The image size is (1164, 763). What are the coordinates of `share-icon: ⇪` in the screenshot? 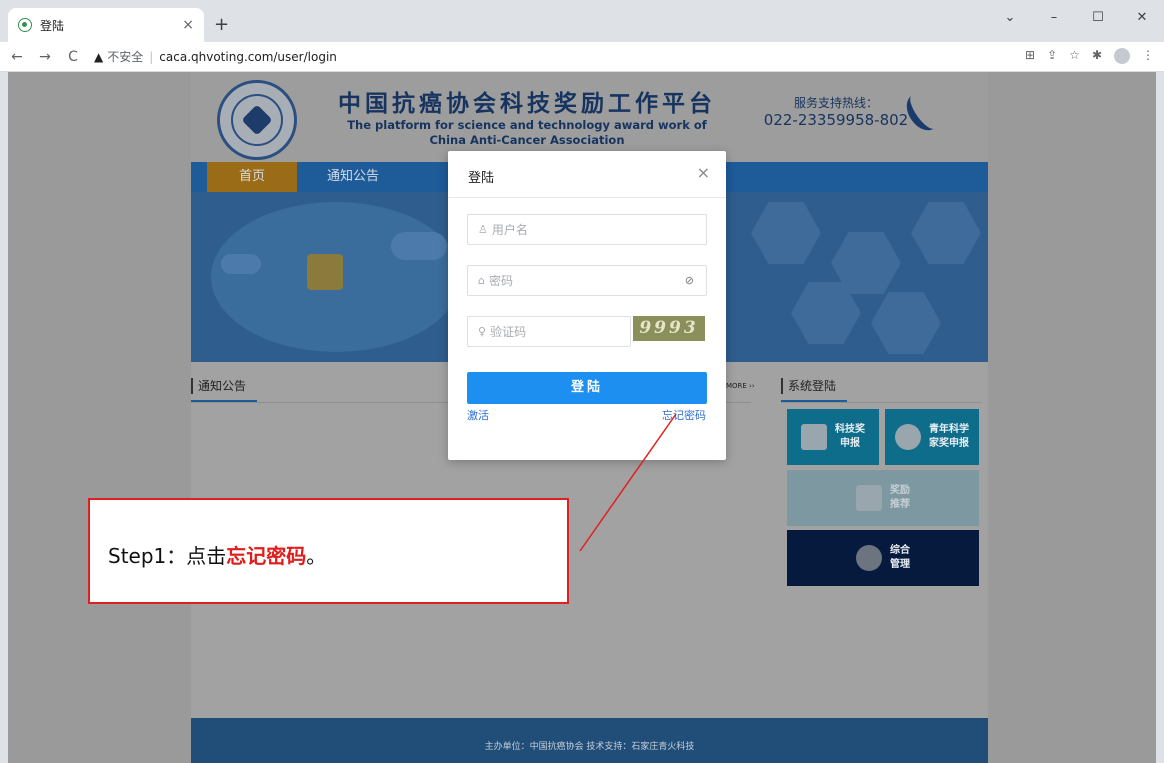 It's located at (1052, 56).